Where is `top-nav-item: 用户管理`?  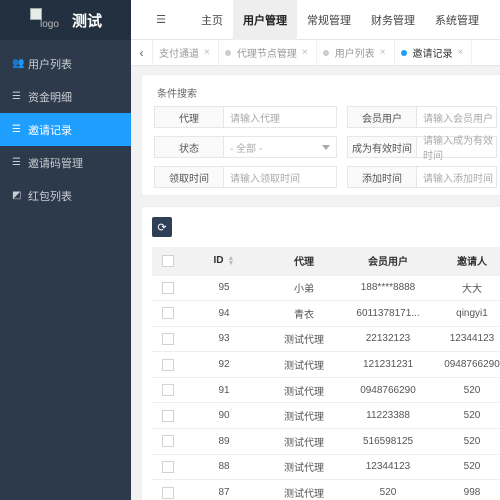 top-nav-item: 用户管理 is located at coordinates (265, 20).